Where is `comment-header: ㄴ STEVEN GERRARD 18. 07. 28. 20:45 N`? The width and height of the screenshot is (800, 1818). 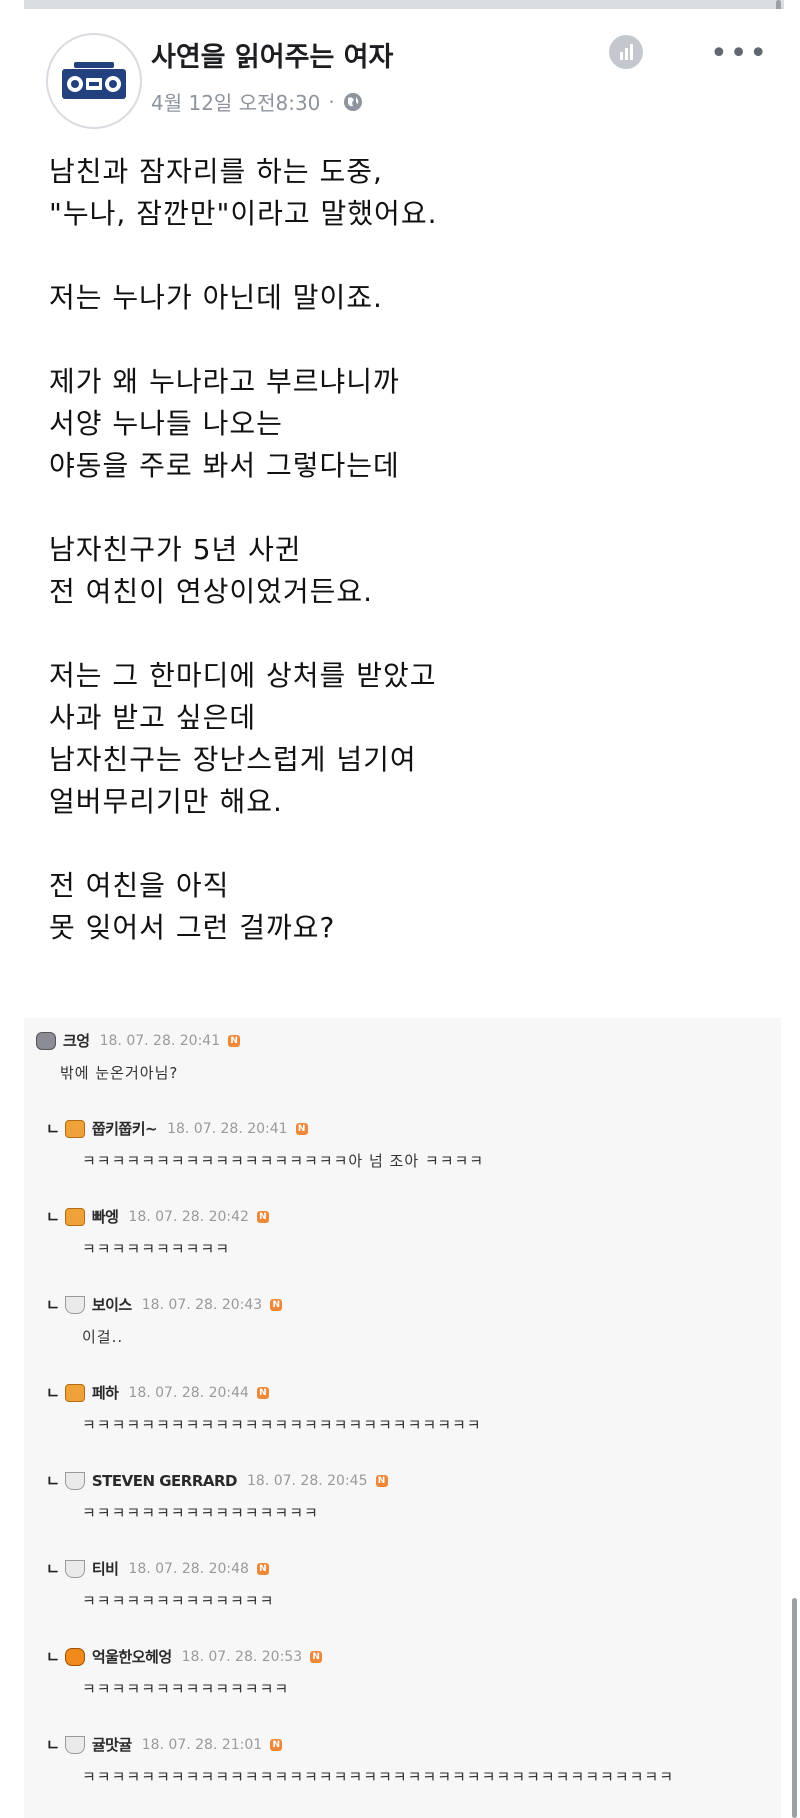 comment-header: ㄴ STEVEN GERRARD 18. 07. 28. 20:45 N is located at coordinates (217, 1480).